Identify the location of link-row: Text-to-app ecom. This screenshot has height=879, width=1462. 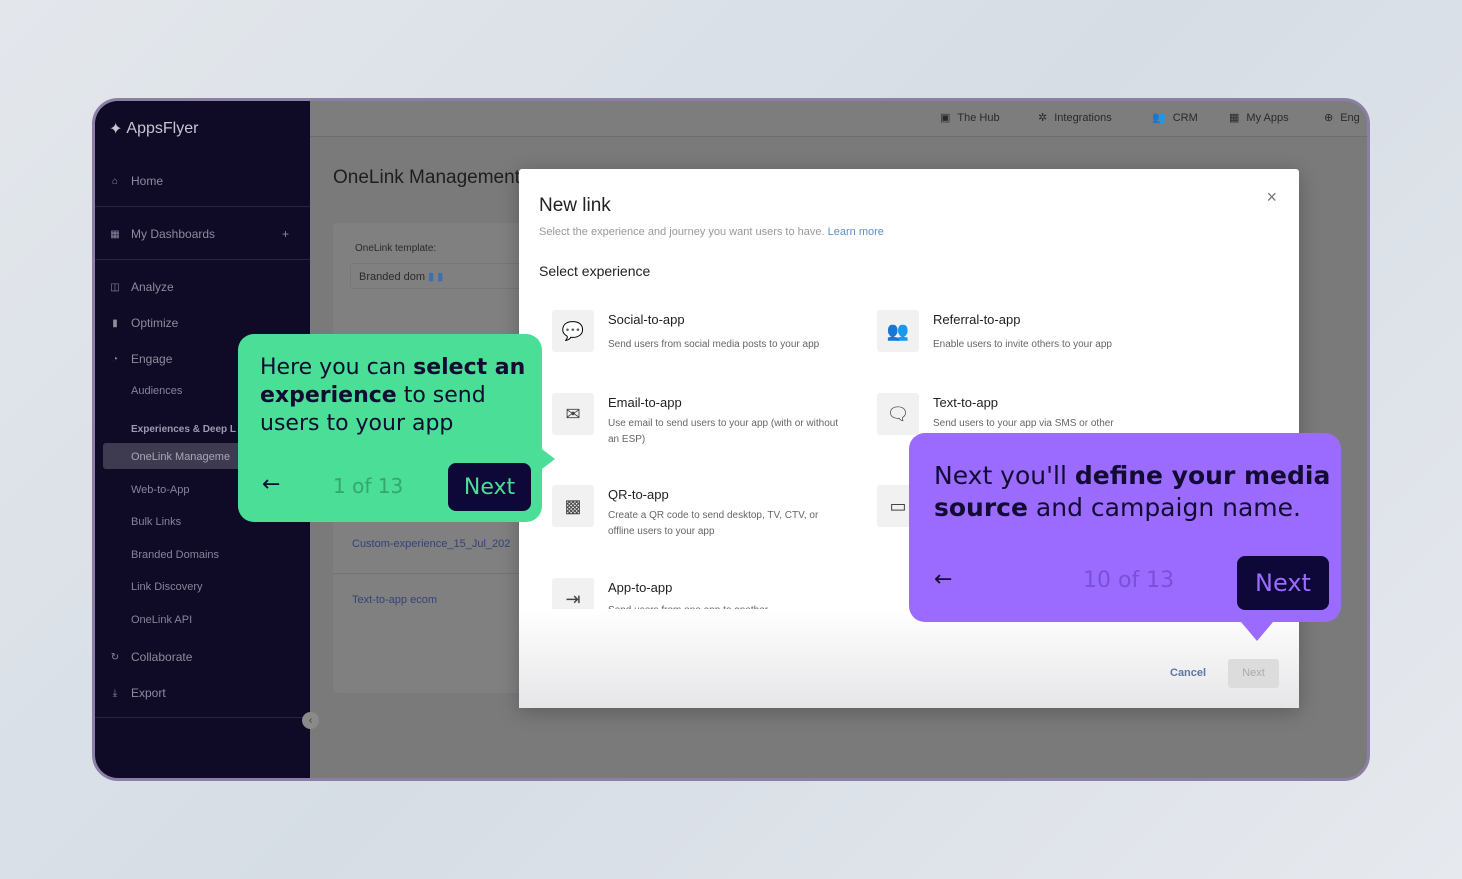
(394, 600).